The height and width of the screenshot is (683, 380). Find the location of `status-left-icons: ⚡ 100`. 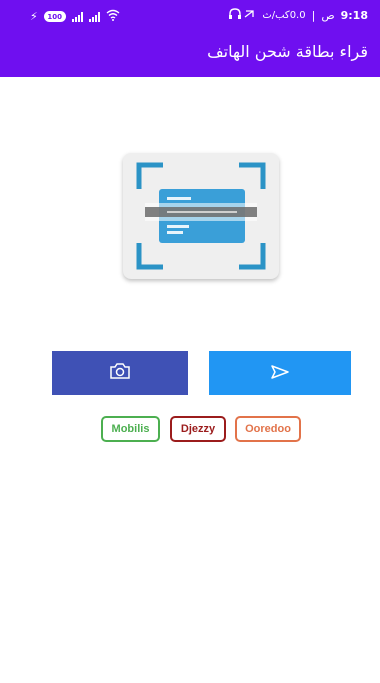

status-left-icons: ⚡ 100 is located at coordinates (75, 16).